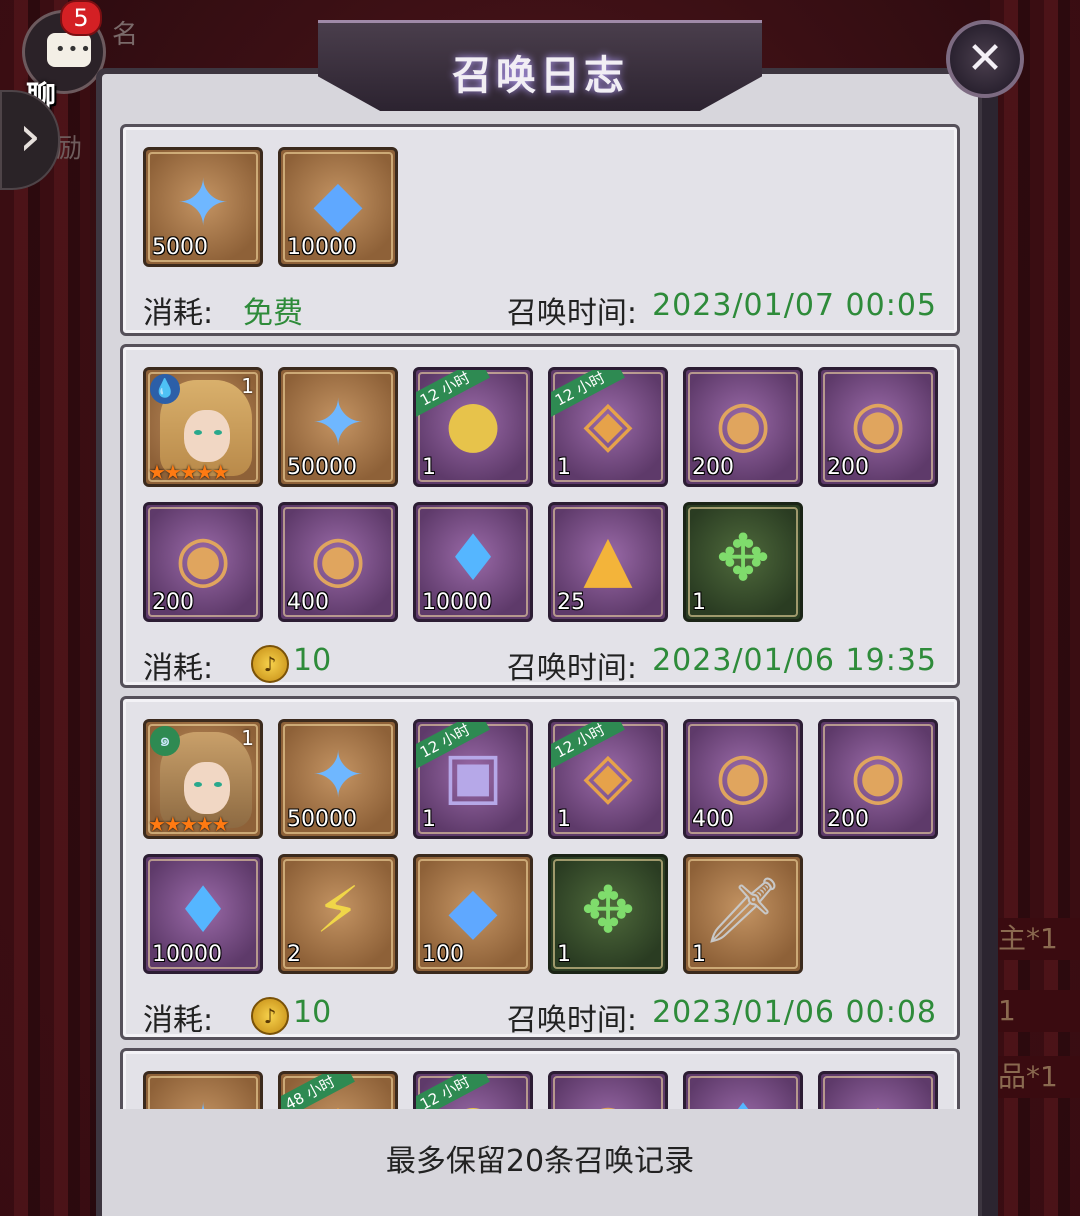 The width and height of the screenshot is (1080, 1216). Describe the element at coordinates (473, 1090) in the screenshot. I see `reward-item-gold: ●12 小时` at that location.